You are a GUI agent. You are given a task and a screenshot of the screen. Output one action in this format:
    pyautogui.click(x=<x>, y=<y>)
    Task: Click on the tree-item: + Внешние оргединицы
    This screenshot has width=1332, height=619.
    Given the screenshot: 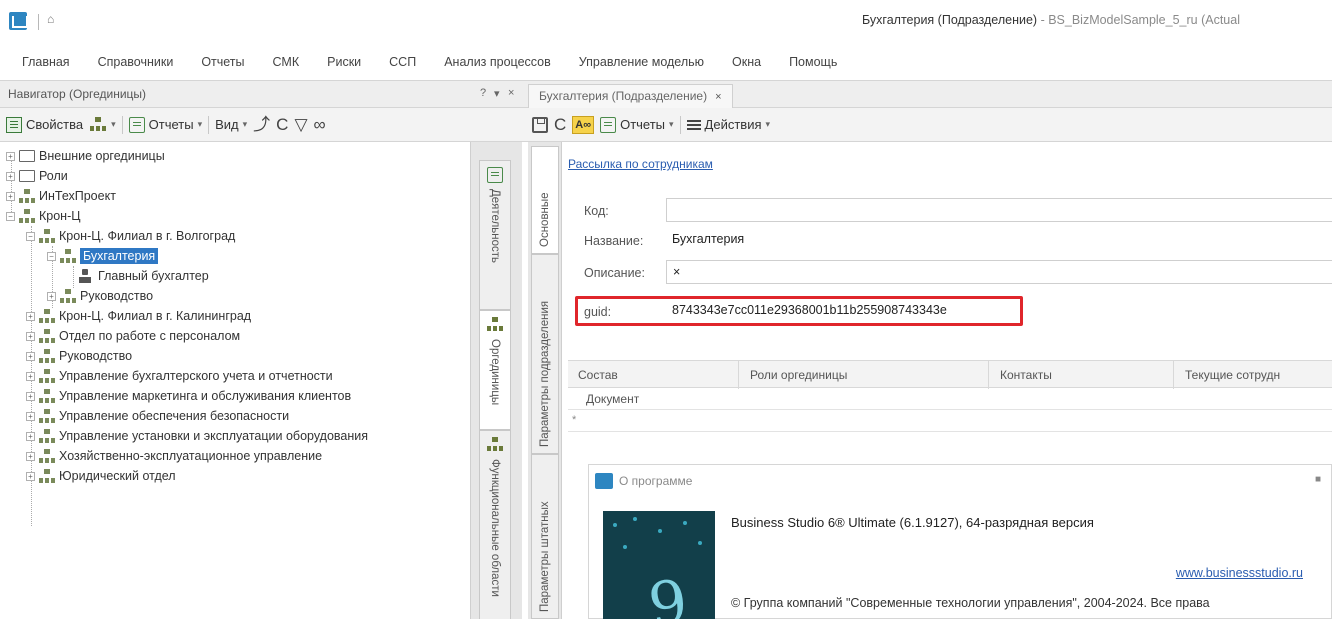 What is the action you would take?
    pyautogui.click(x=85, y=156)
    